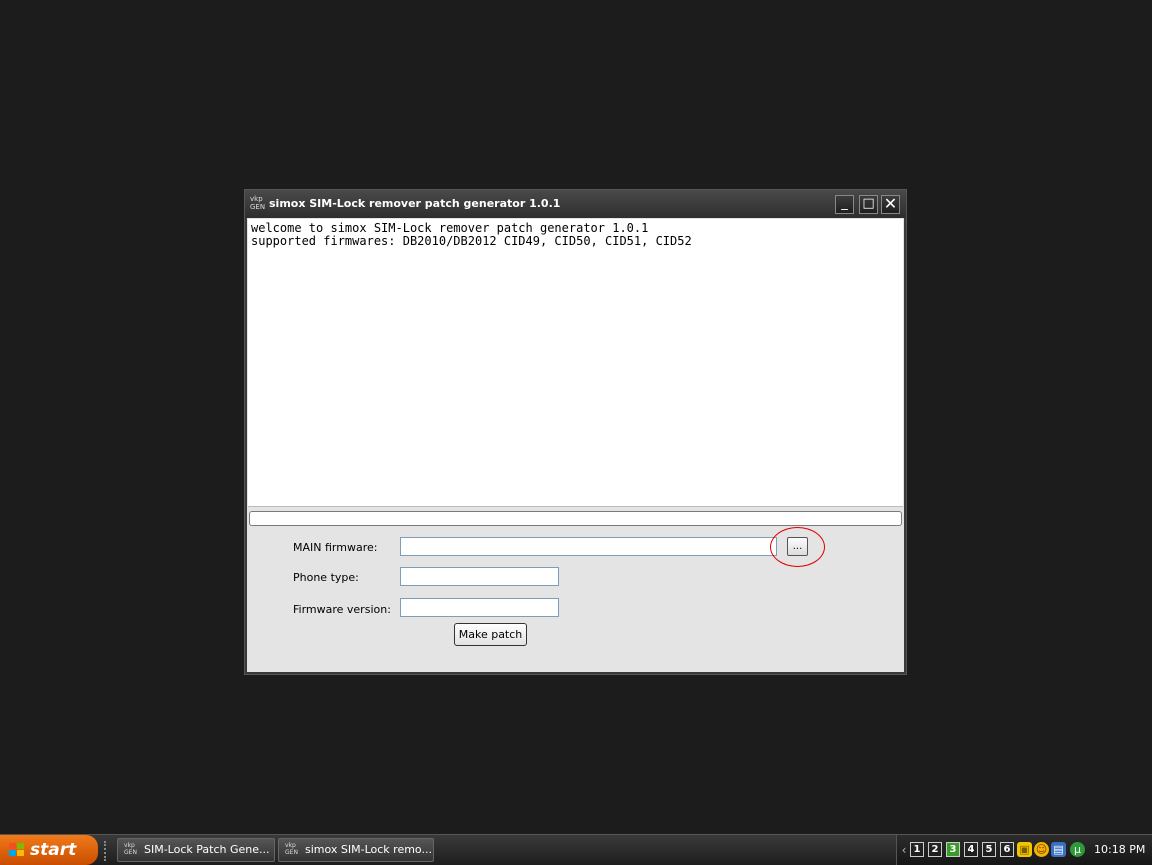 The width and height of the screenshot is (1152, 865). I want to click on firmware-version-label: Firmware version:, so click(342, 609).